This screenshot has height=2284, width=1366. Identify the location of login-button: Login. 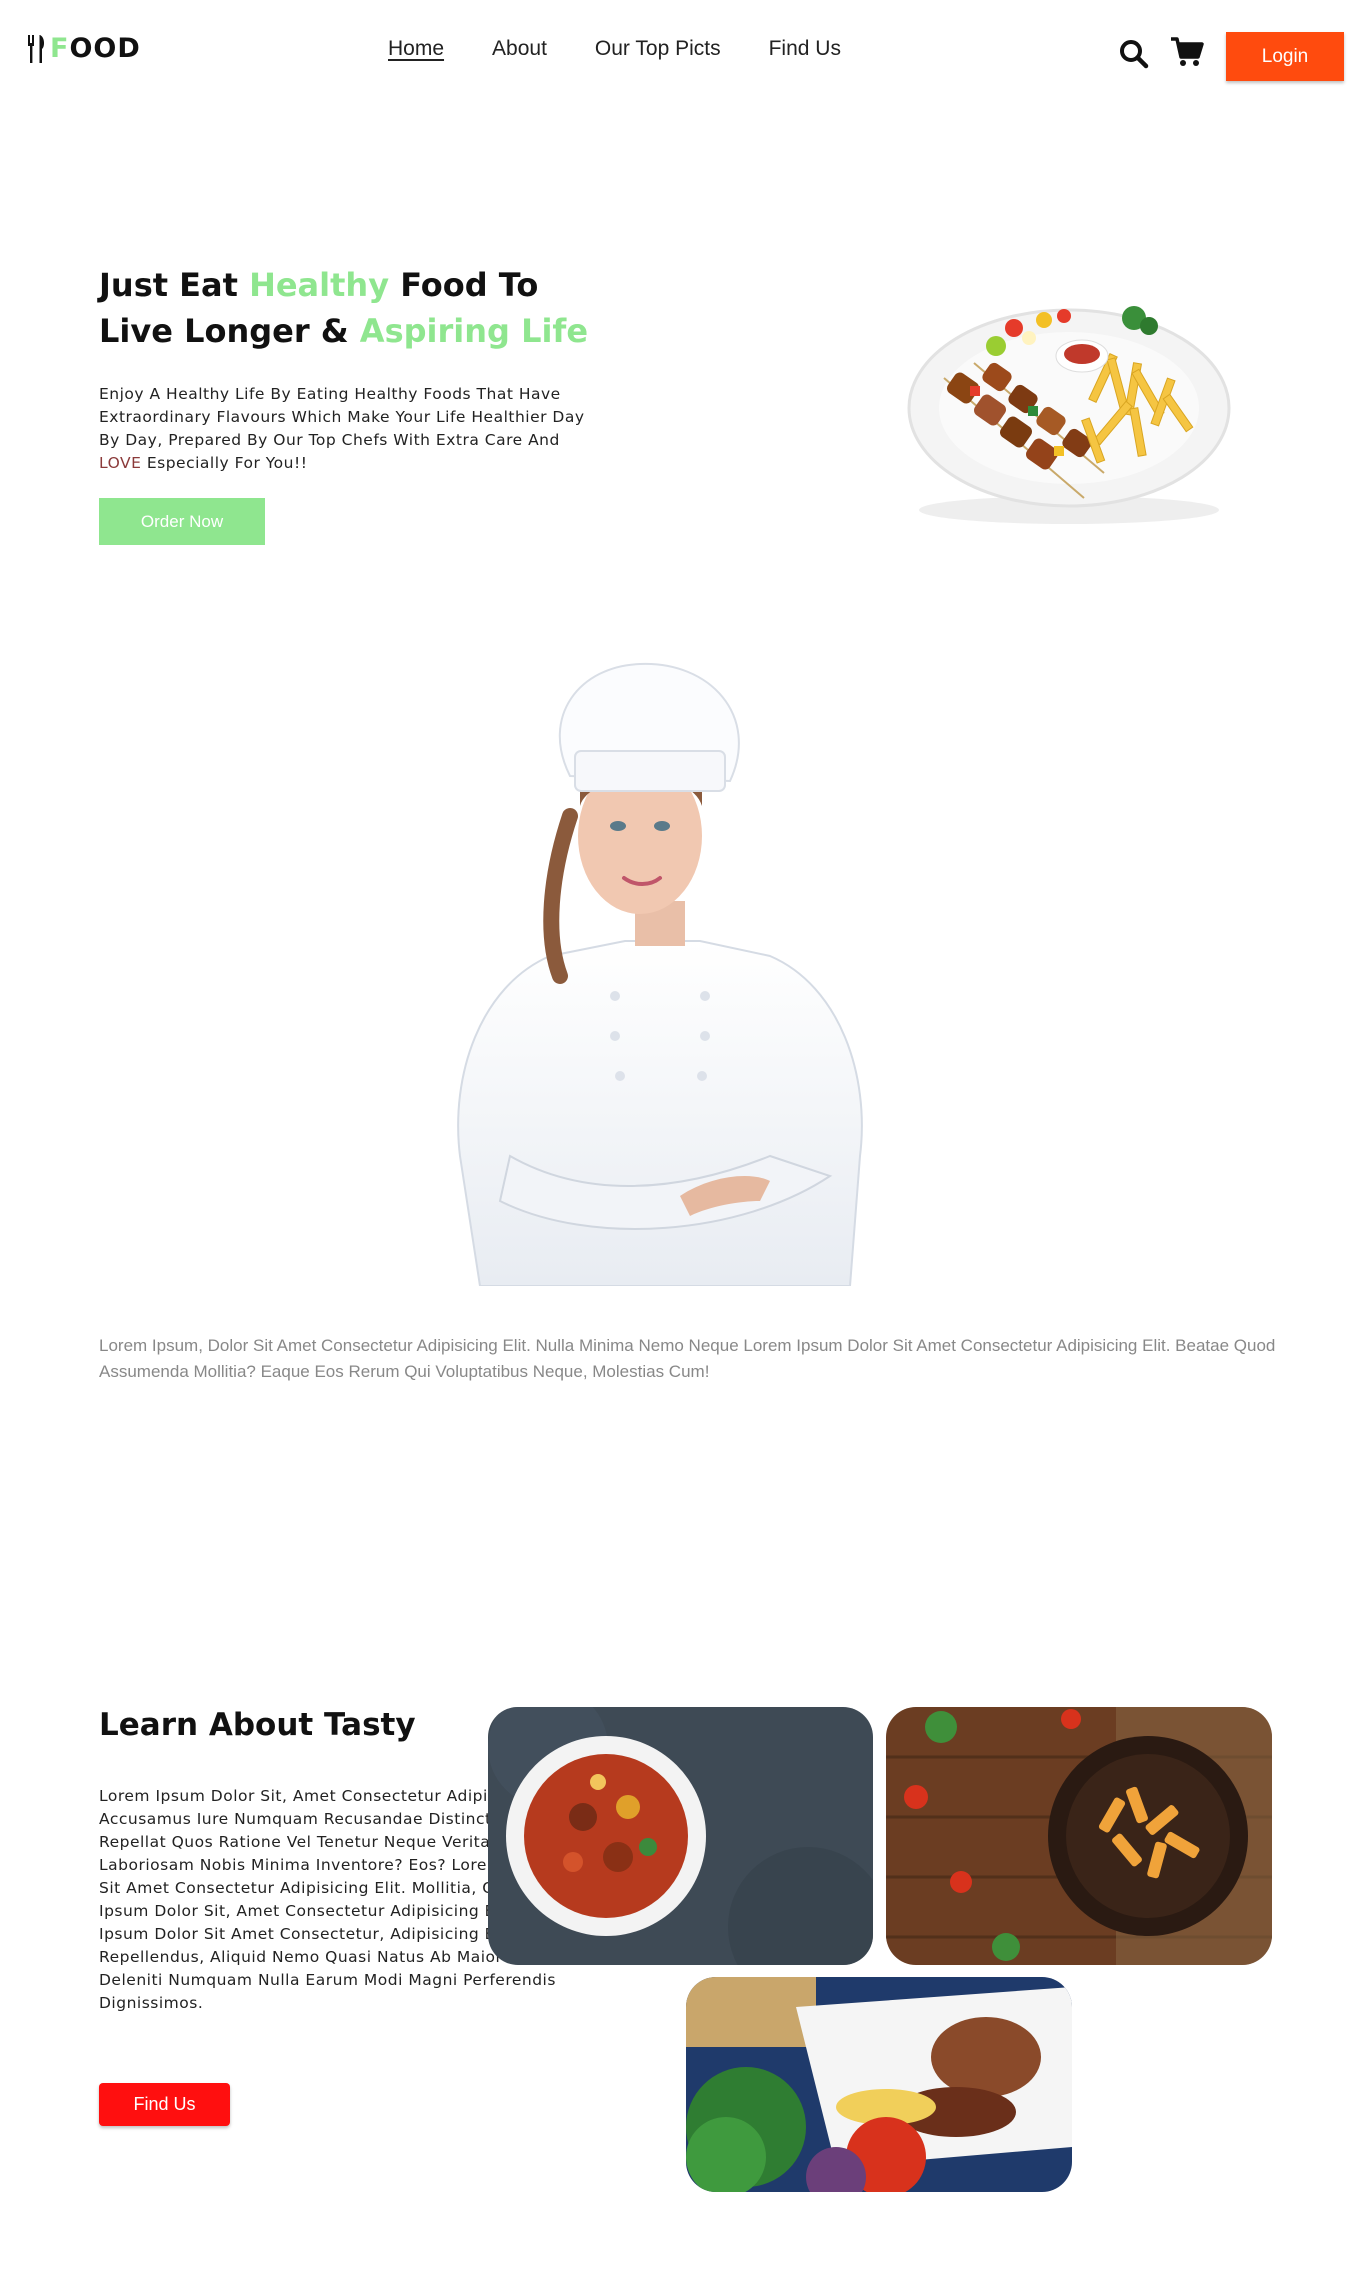
(1285, 56).